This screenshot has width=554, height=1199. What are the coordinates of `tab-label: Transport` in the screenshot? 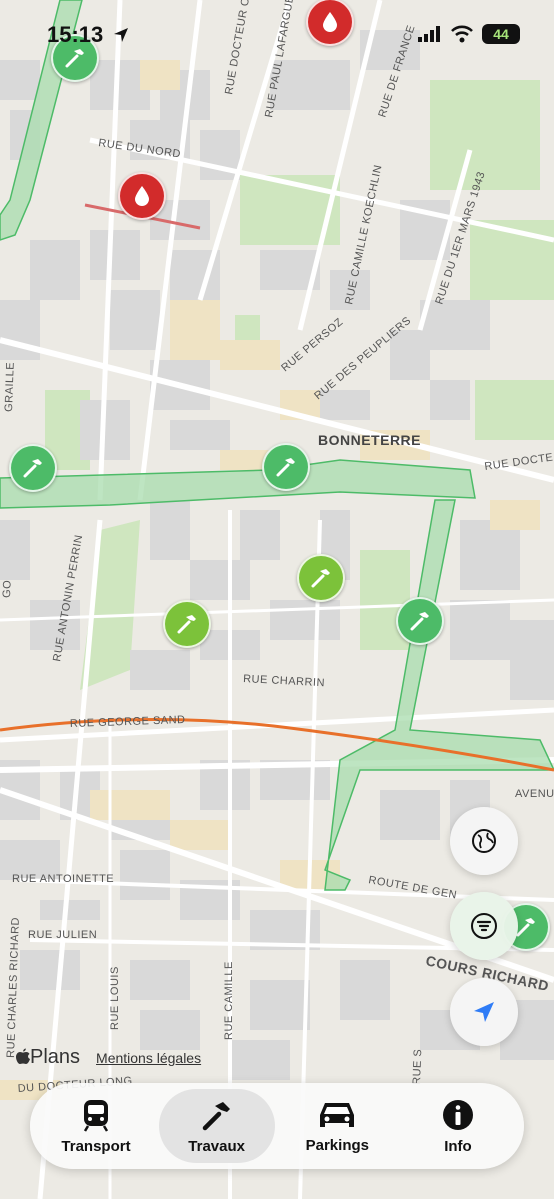 It's located at (96, 1146).